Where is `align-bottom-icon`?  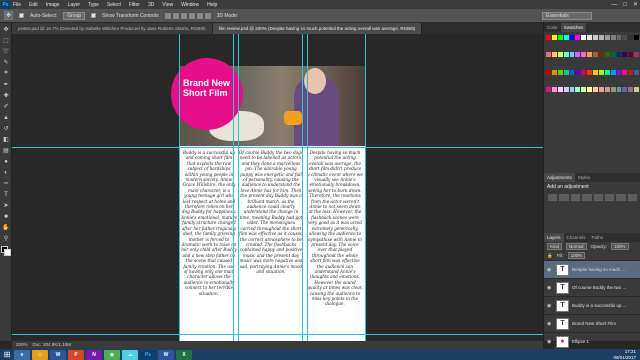 align-bottom-icon is located at coordinates (183, 15).